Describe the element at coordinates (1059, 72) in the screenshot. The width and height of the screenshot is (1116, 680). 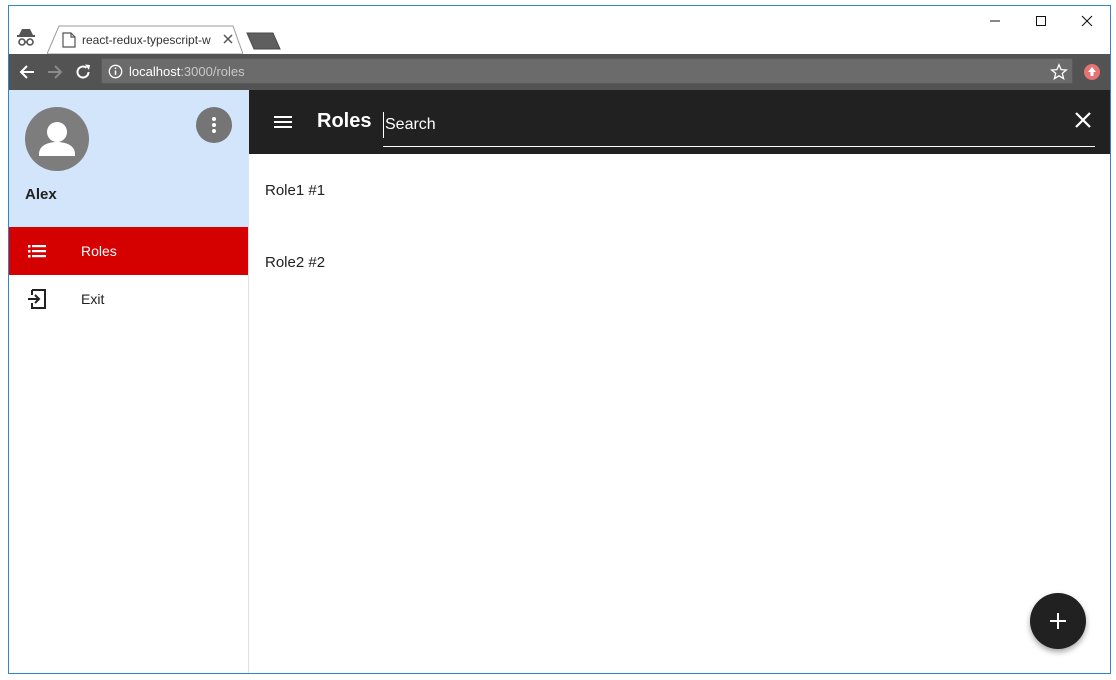
I see `bookmark-star-icon` at that location.